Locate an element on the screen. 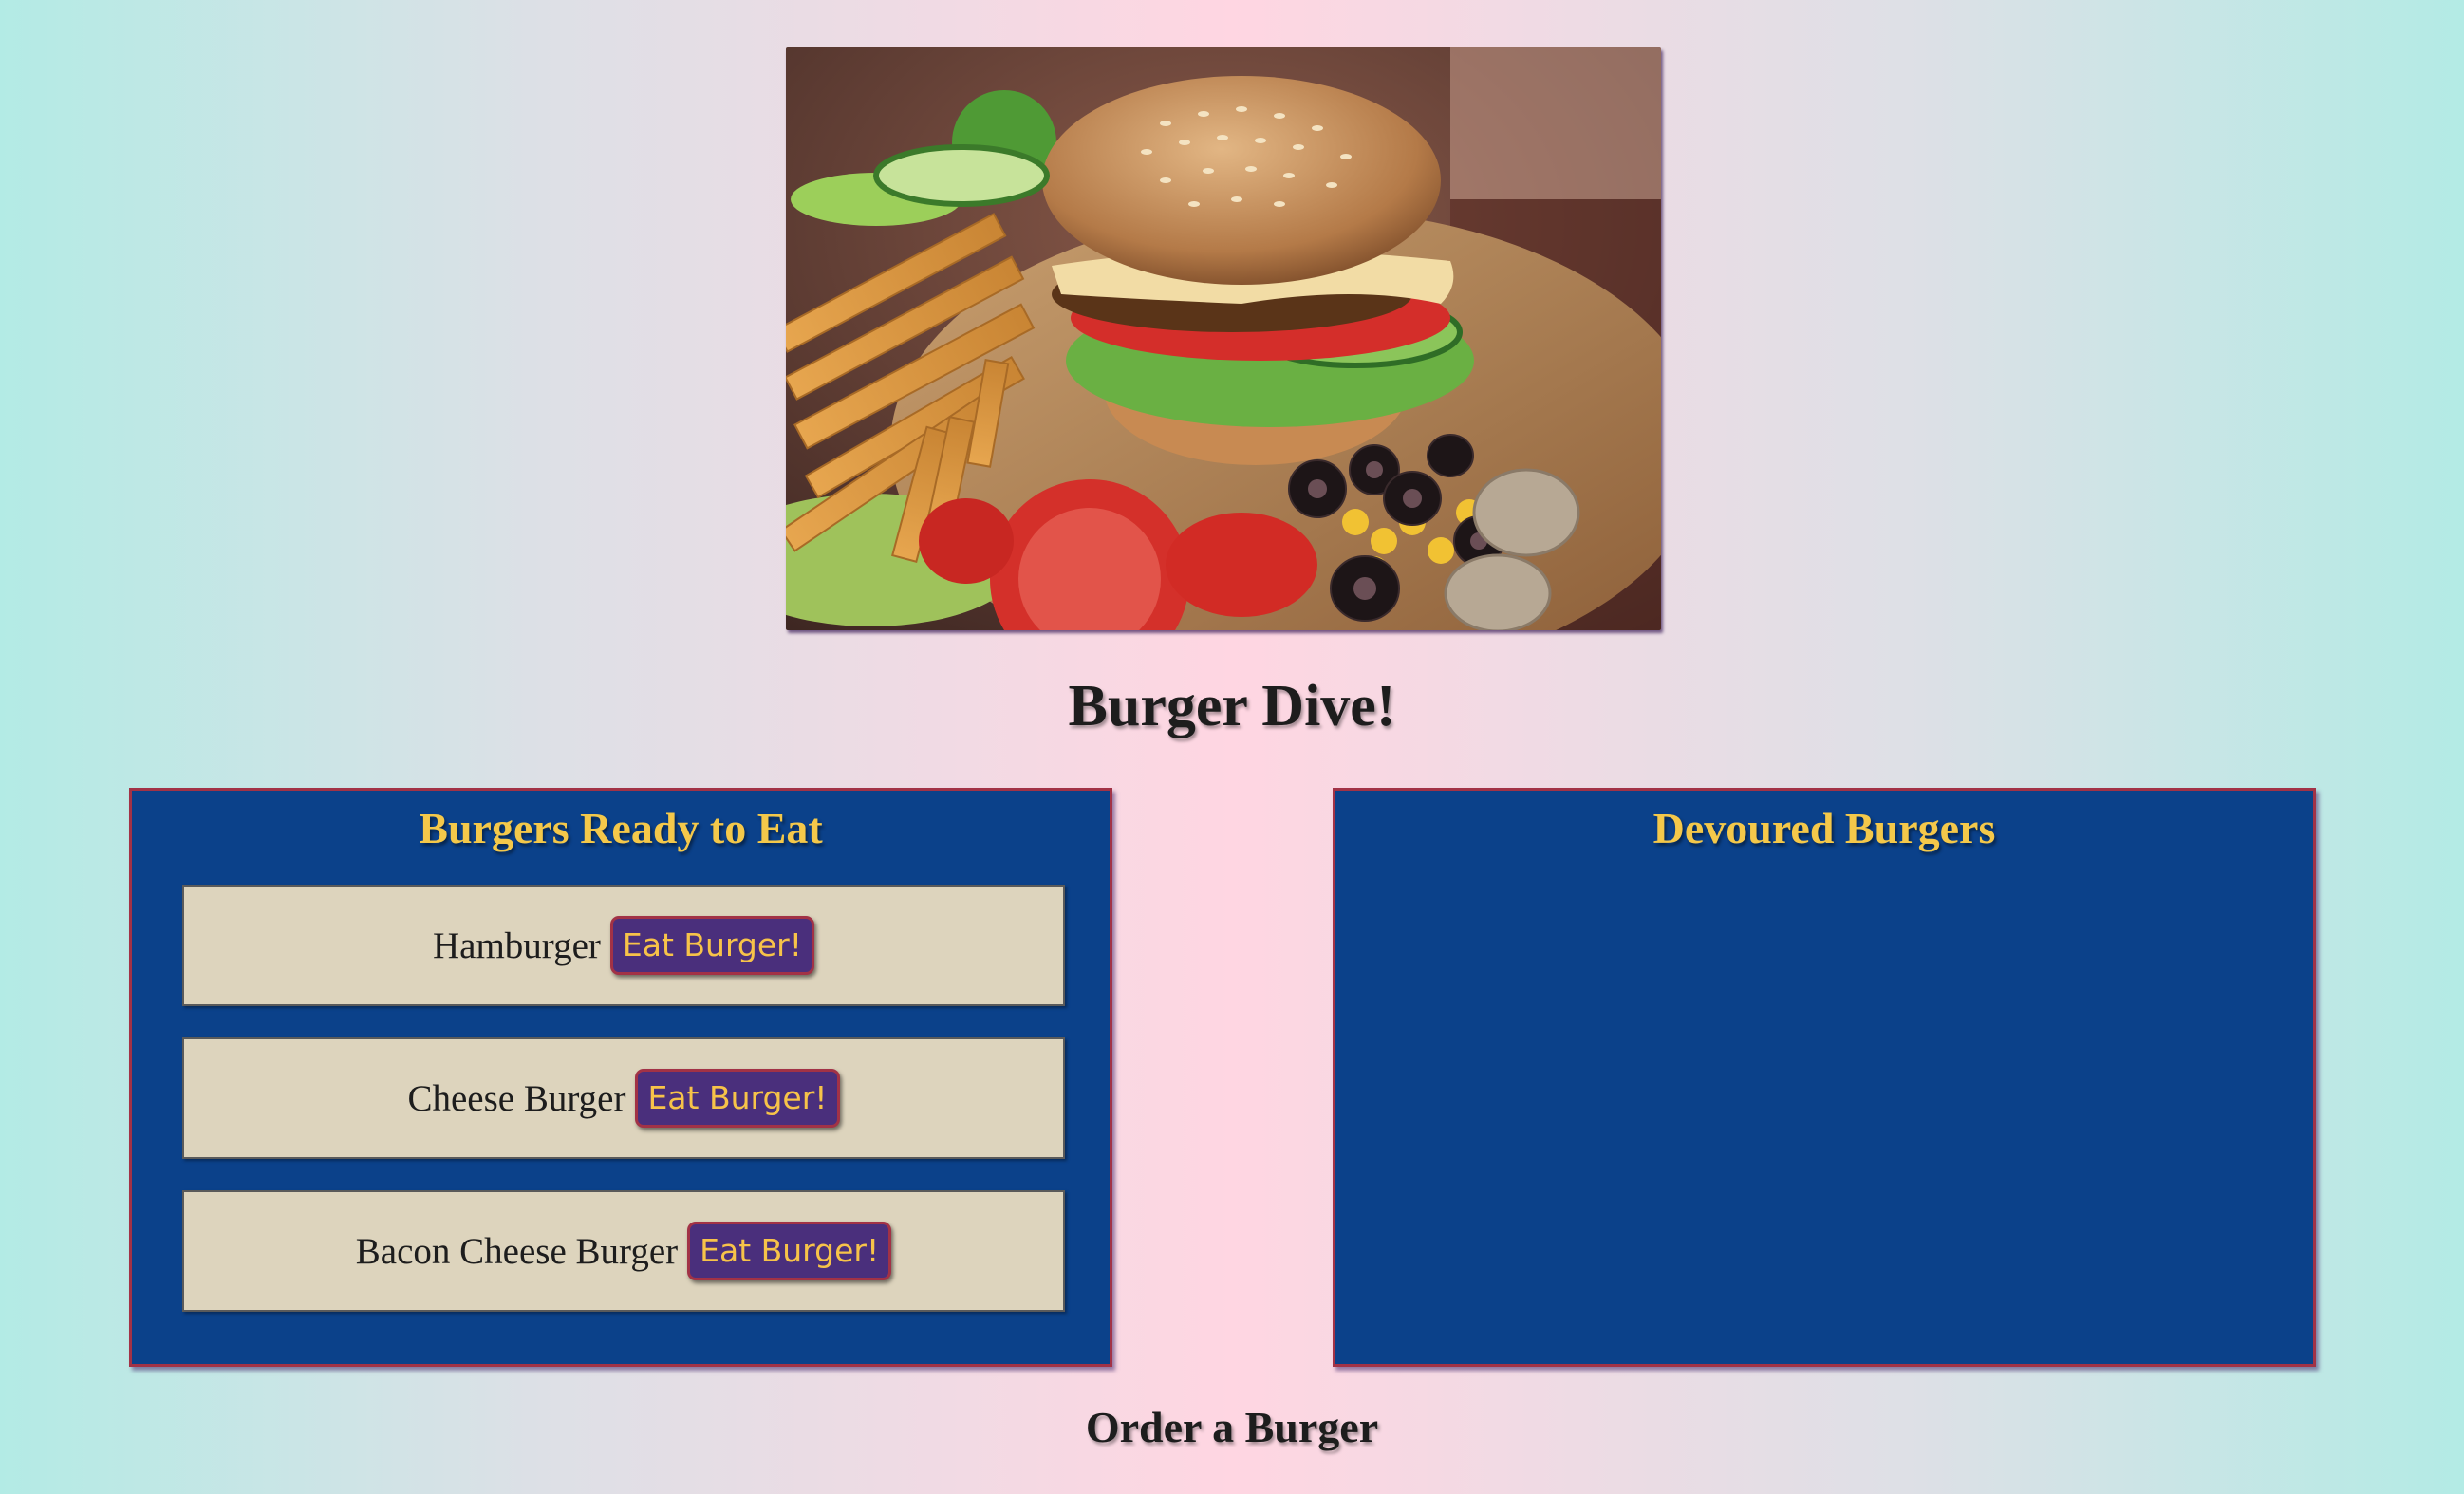 The width and height of the screenshot is (2464, 1494). burger-item-bacon-cheese-burger: Bacon Cheese Burger Eat Burger! is located at coordinates (624, 1251).